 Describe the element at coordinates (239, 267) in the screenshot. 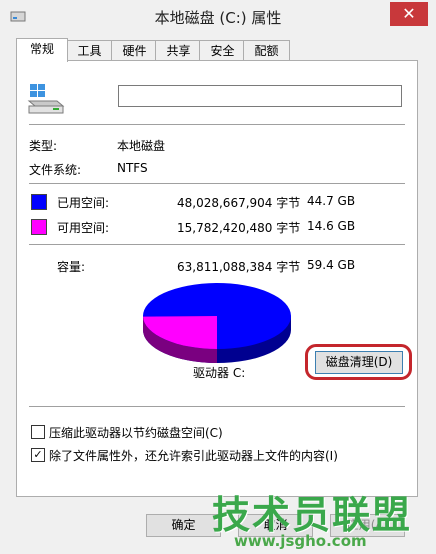

I see `capacity-bytes: 63,811,088,384 字节` at that location.